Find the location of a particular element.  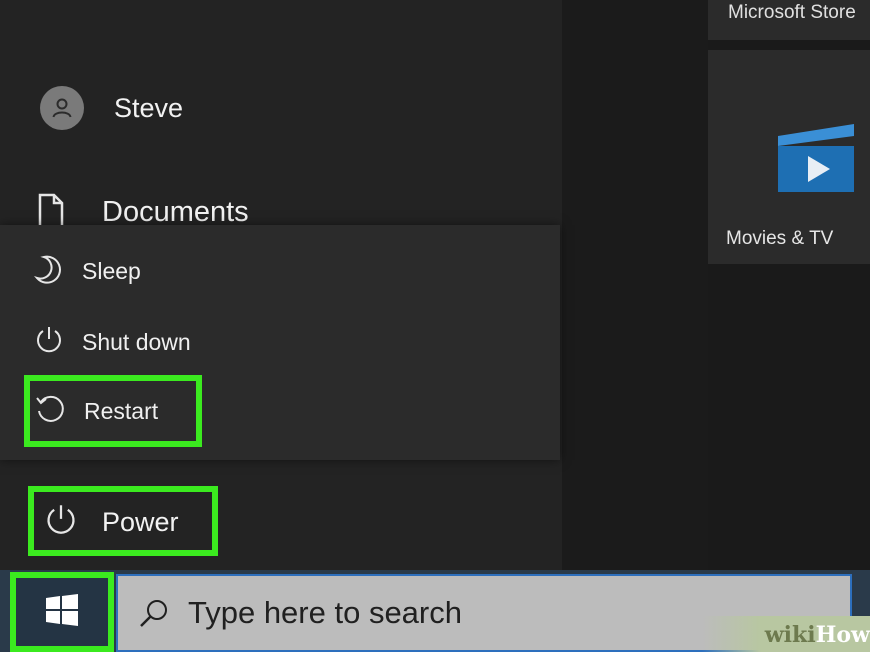

moon-icon is located at coordinates (48, 271).